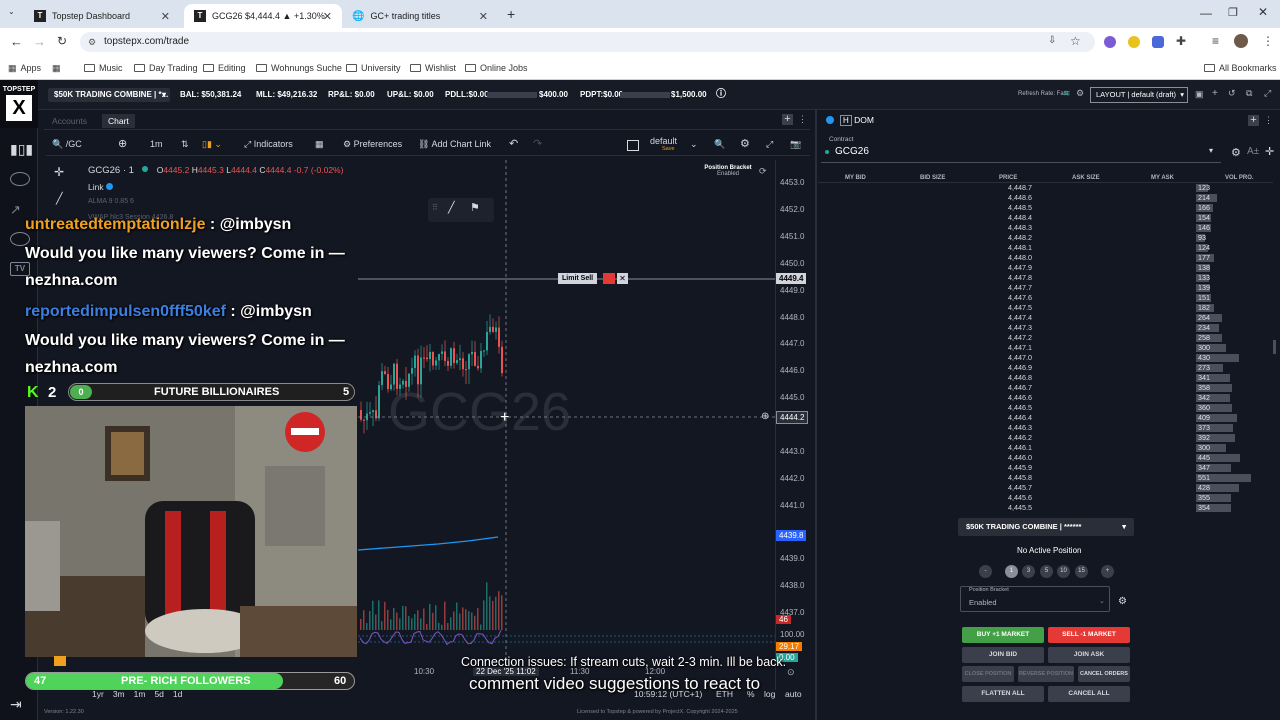  I want to click on dom-row: 4,447.7 139, so click(1045, 288).